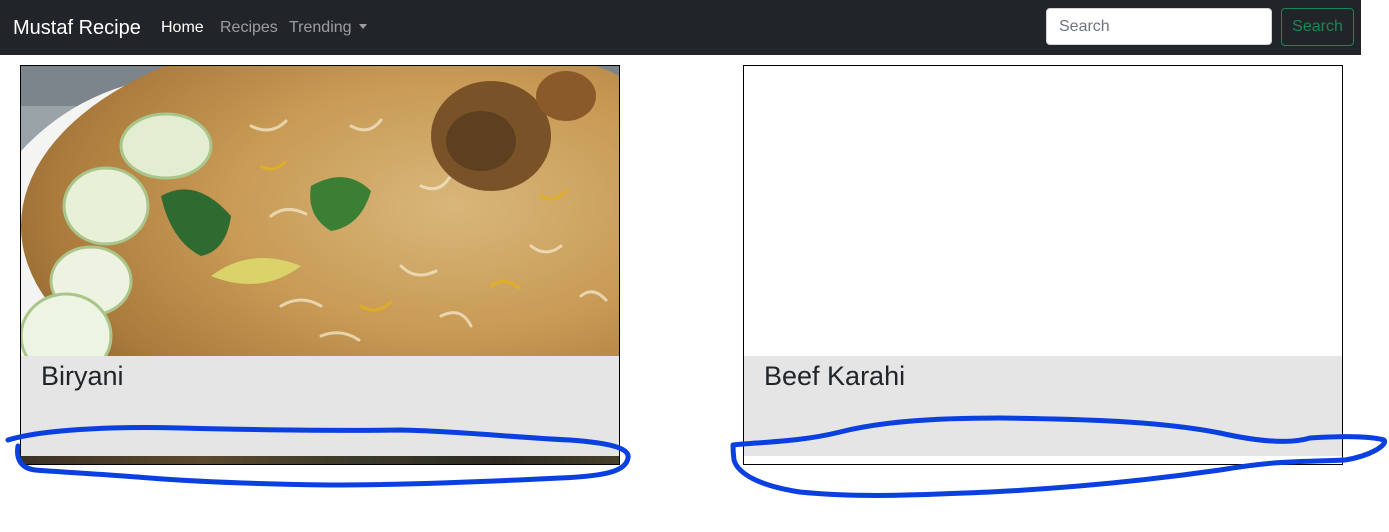 The height and width of the screenshot is (532, 1389). Describe the element at coordinates (1159, 26) in the screenshot. I see `search-input` at that location.